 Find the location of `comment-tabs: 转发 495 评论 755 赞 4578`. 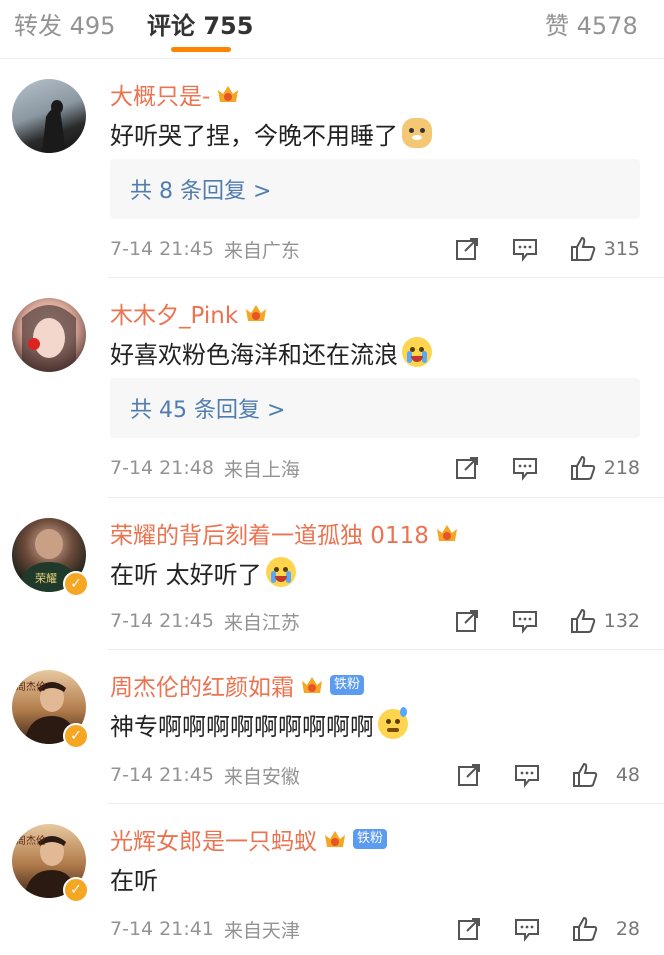

comment-tabs: 转发 495 评论 755 赞 4578 is located at coordinates (332, 29).